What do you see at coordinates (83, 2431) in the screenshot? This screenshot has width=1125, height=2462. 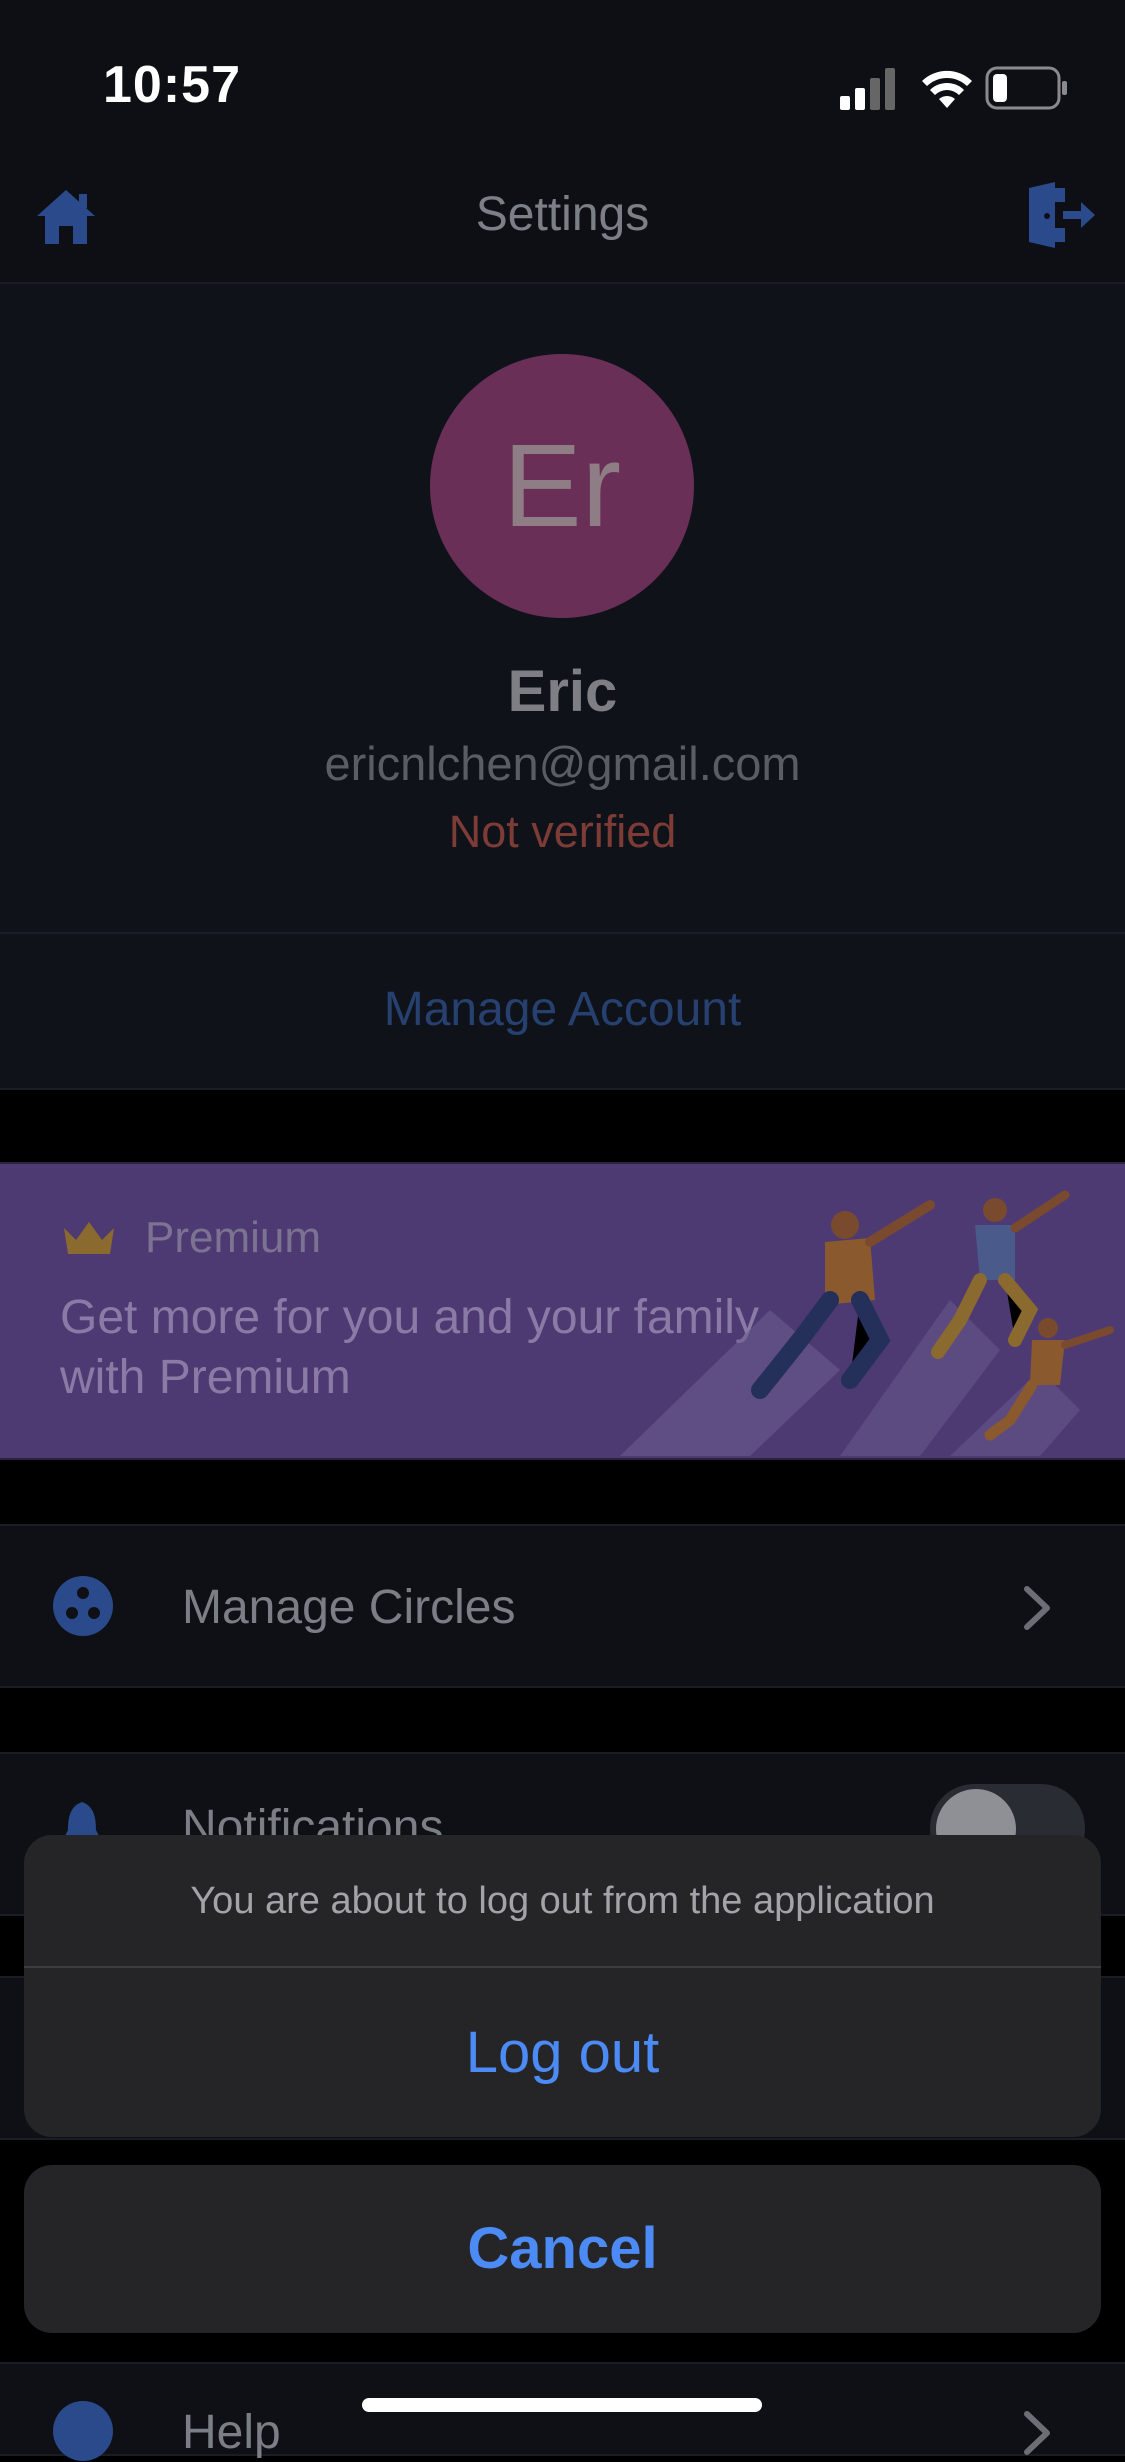 I see `help-icon` at bounding box center [83, 2431].